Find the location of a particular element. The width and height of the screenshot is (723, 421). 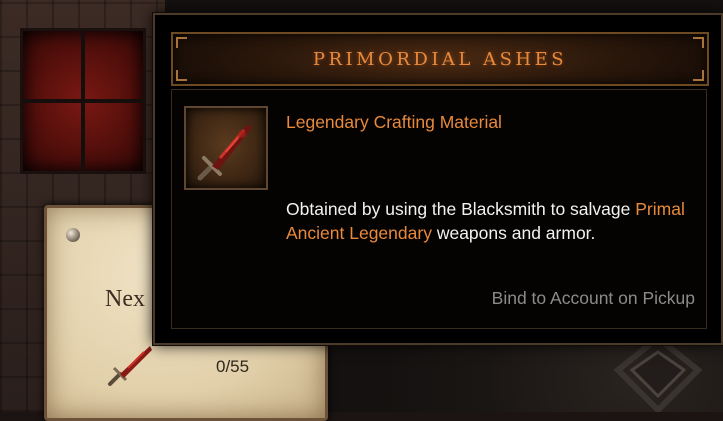

material-progress: 0/55 is located at coordinates (233, 366).